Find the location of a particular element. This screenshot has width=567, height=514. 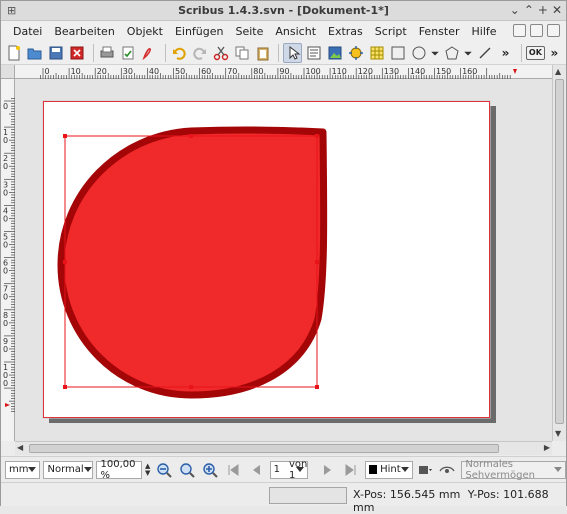

preview-eye-icon is located at coordinates (448, 470).